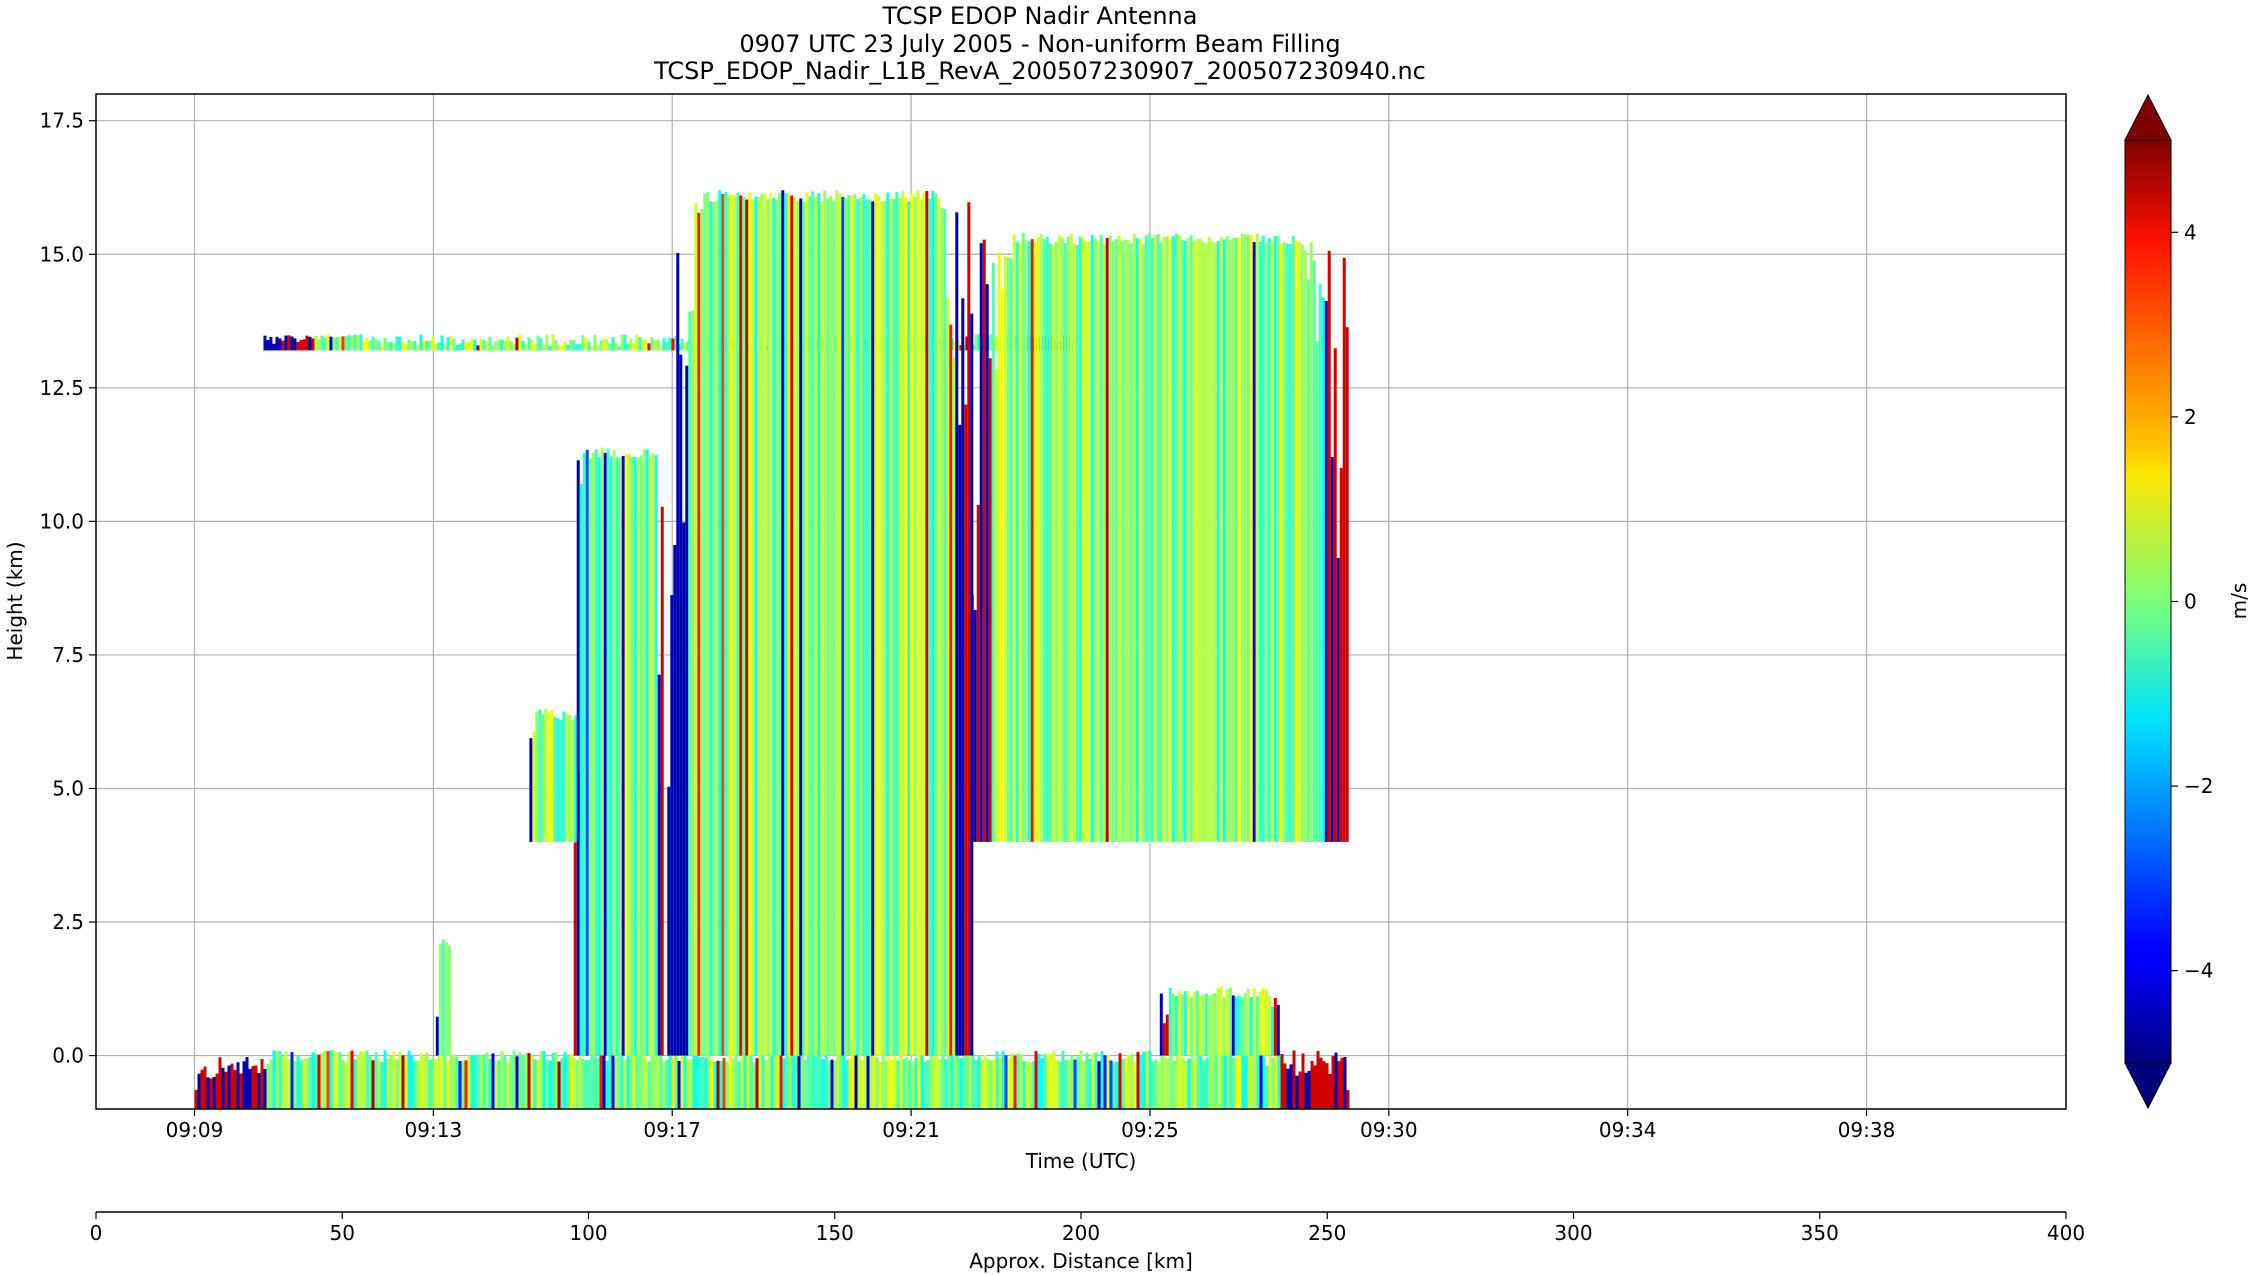 The width and height of the screenshot is (2250, 1275). Describe the element at coordinates (555, 775) in the screenshot. I see `echo-region` at that location.